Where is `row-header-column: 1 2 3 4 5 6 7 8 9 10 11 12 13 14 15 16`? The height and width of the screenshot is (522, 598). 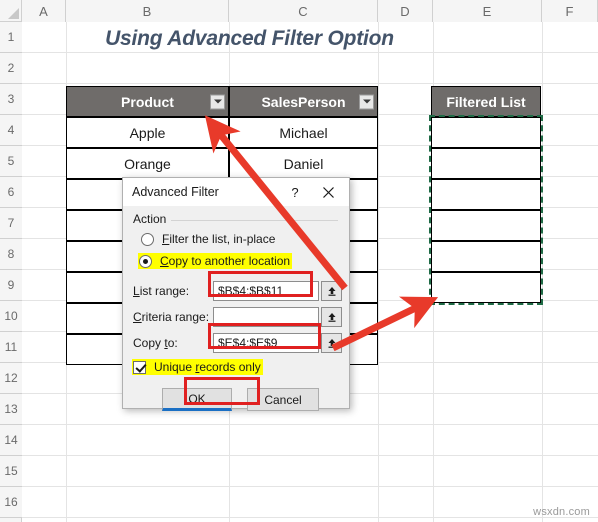
row-header-column: 1 2 3 4 5 6 7 8 9 10 11 12 13 14 15 16 is located at coordinates (11, 272).